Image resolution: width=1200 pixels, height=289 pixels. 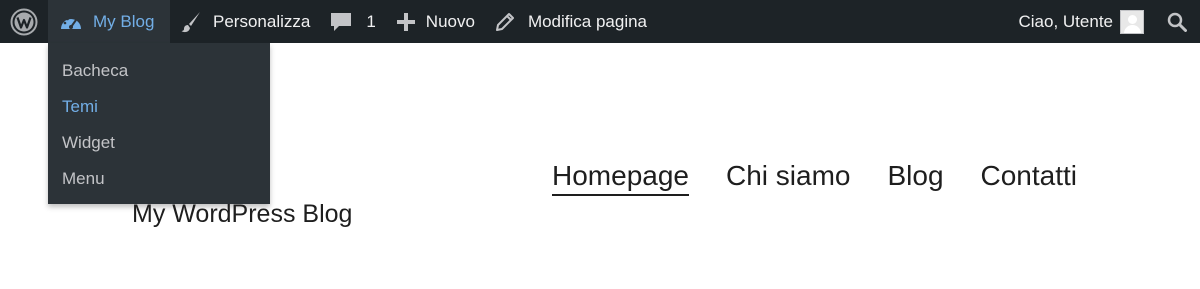 What do you see at coordinates (159, 143) in the screenshot?
I see `submenu-item-widgets: Widget` at bounding box center [159, 143].